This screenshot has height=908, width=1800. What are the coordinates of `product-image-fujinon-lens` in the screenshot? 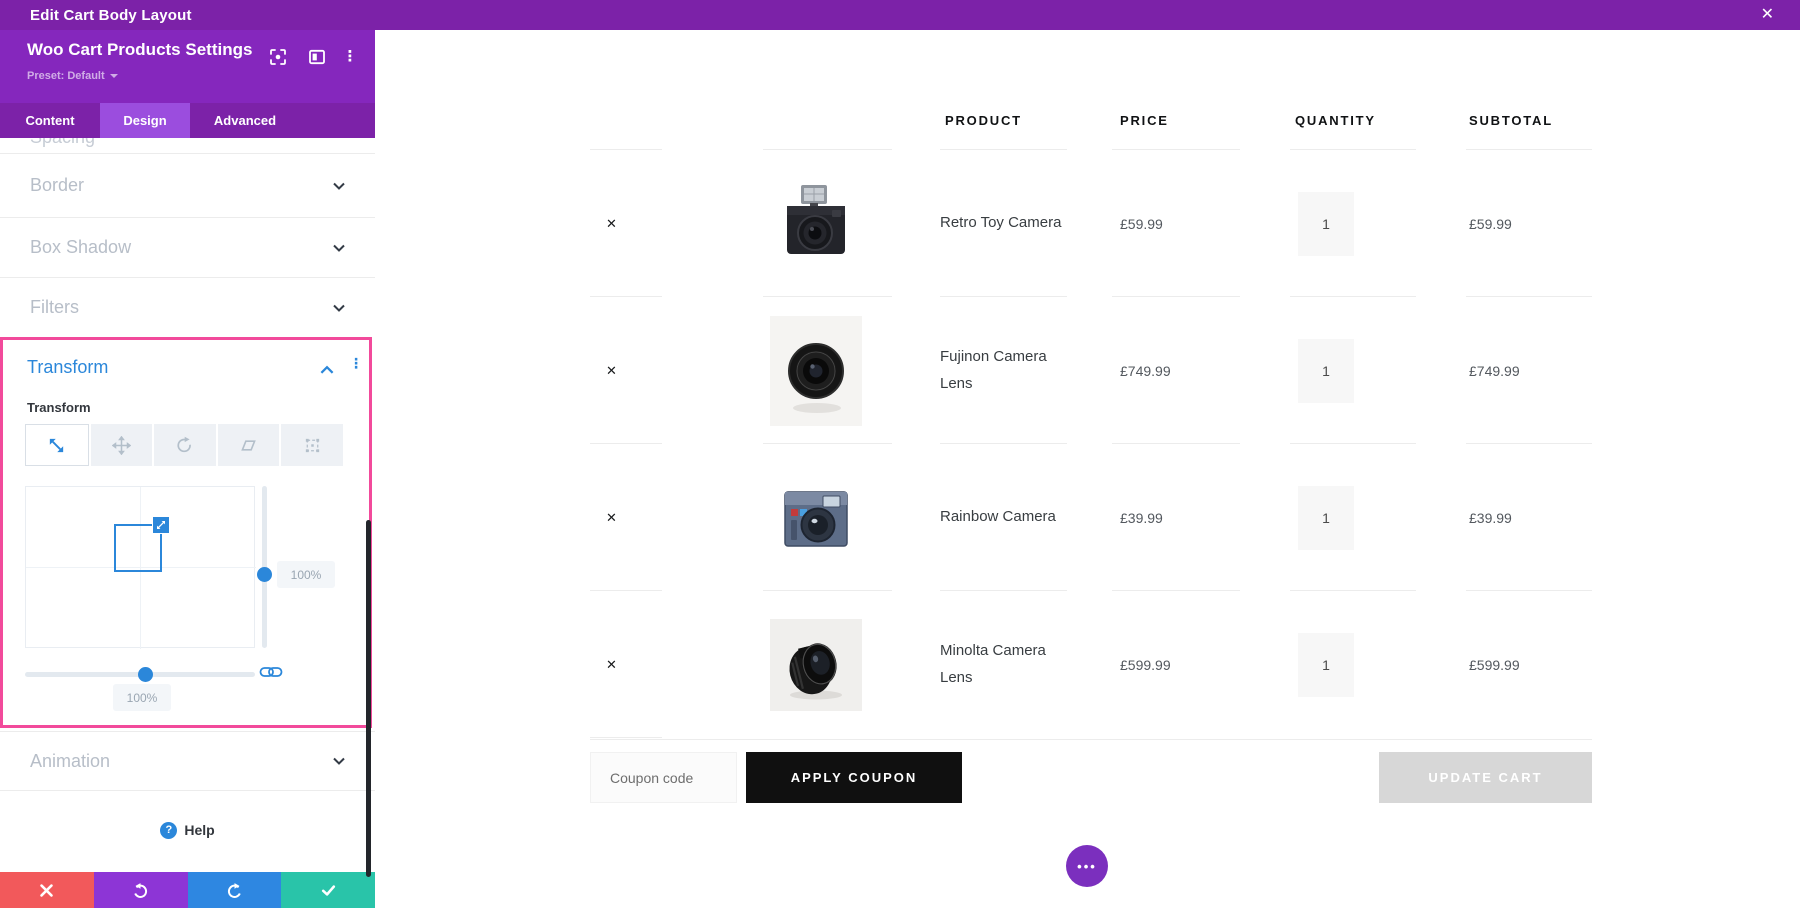 It's located at (816, 370).